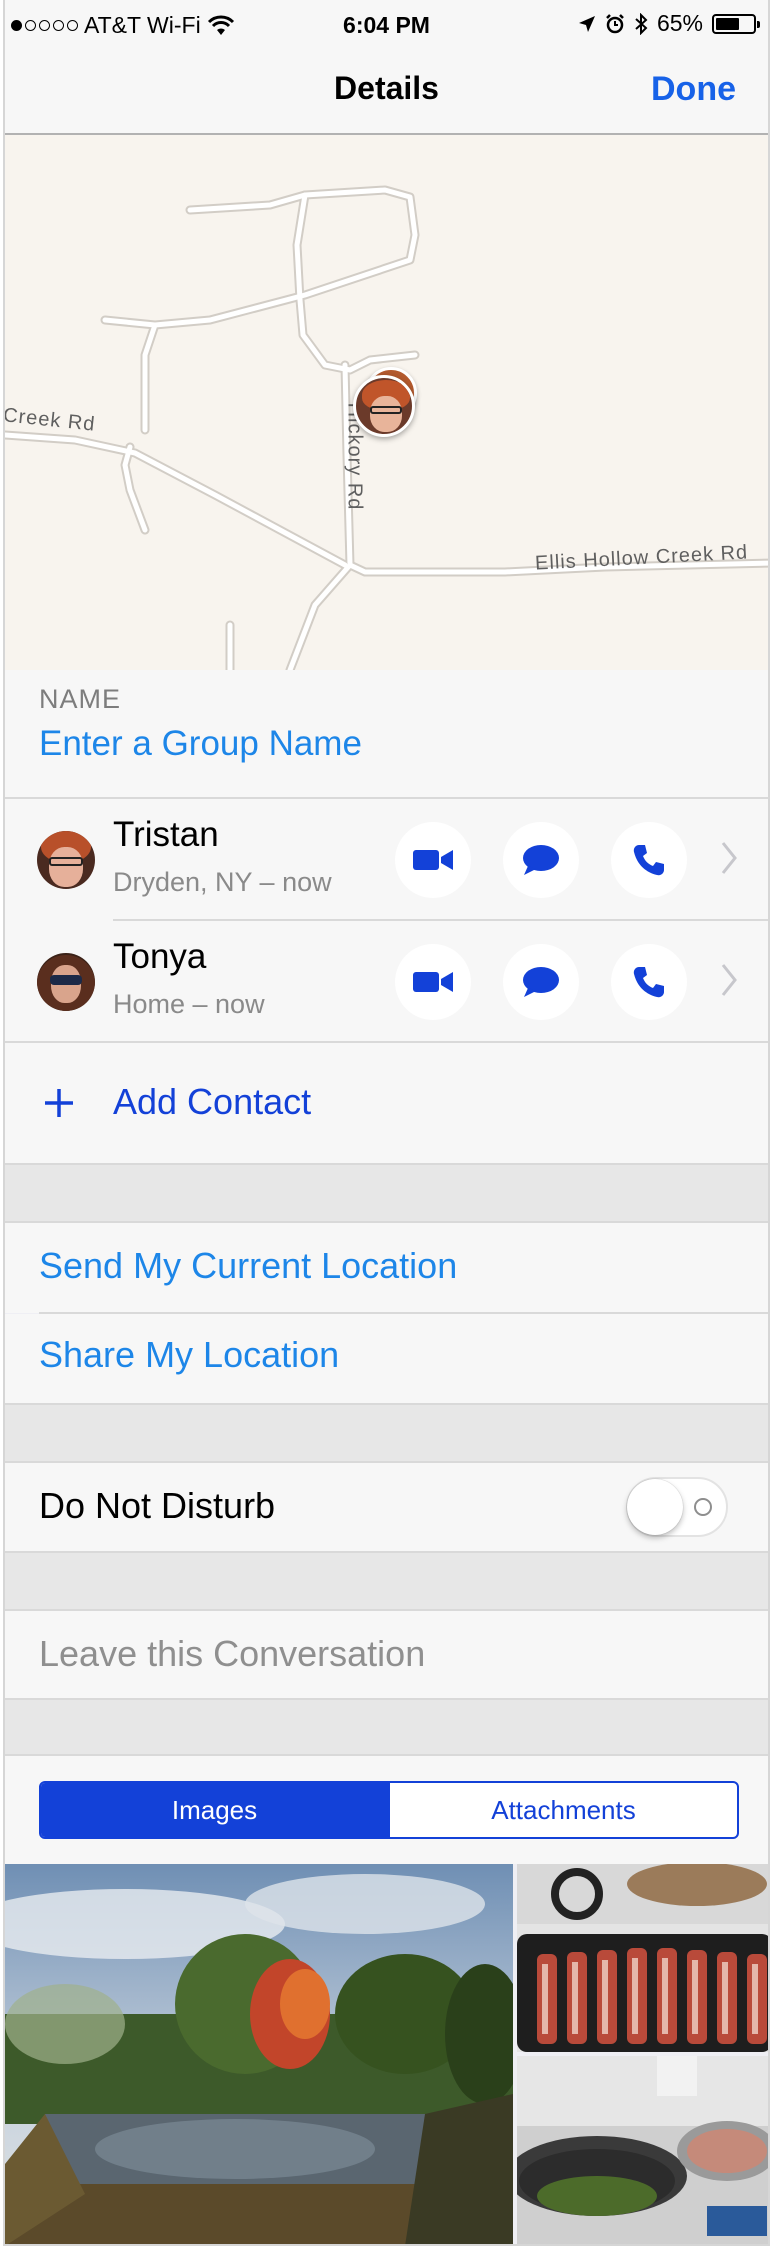 The width and height of the screenshot is (773, 2250). I want to click on cooking-photo, so click(642, 2150).